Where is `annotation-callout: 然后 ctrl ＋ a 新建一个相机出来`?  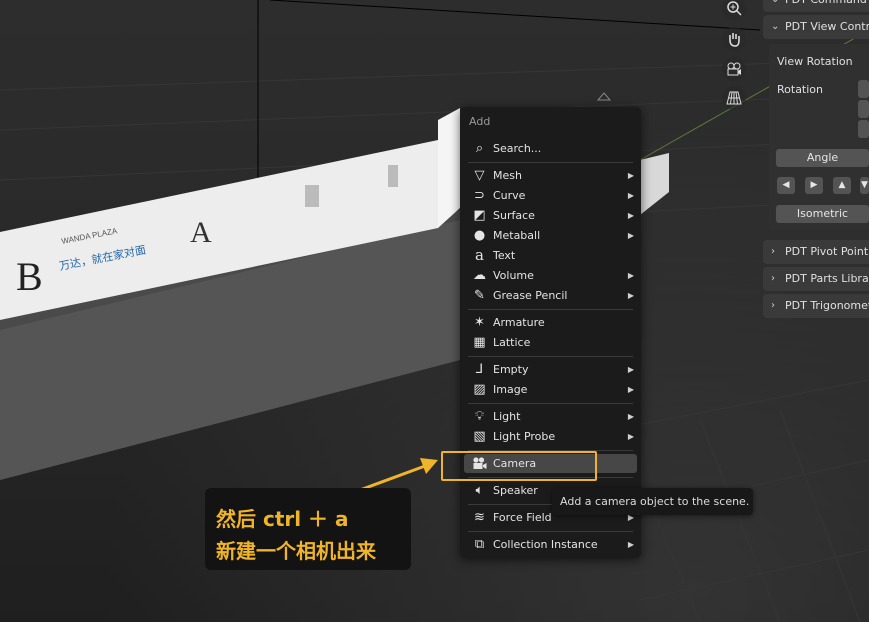 annotation-callout: 然后 ctrl ＋ a 新建一个相机出来 is located at coordinates (308, 529).